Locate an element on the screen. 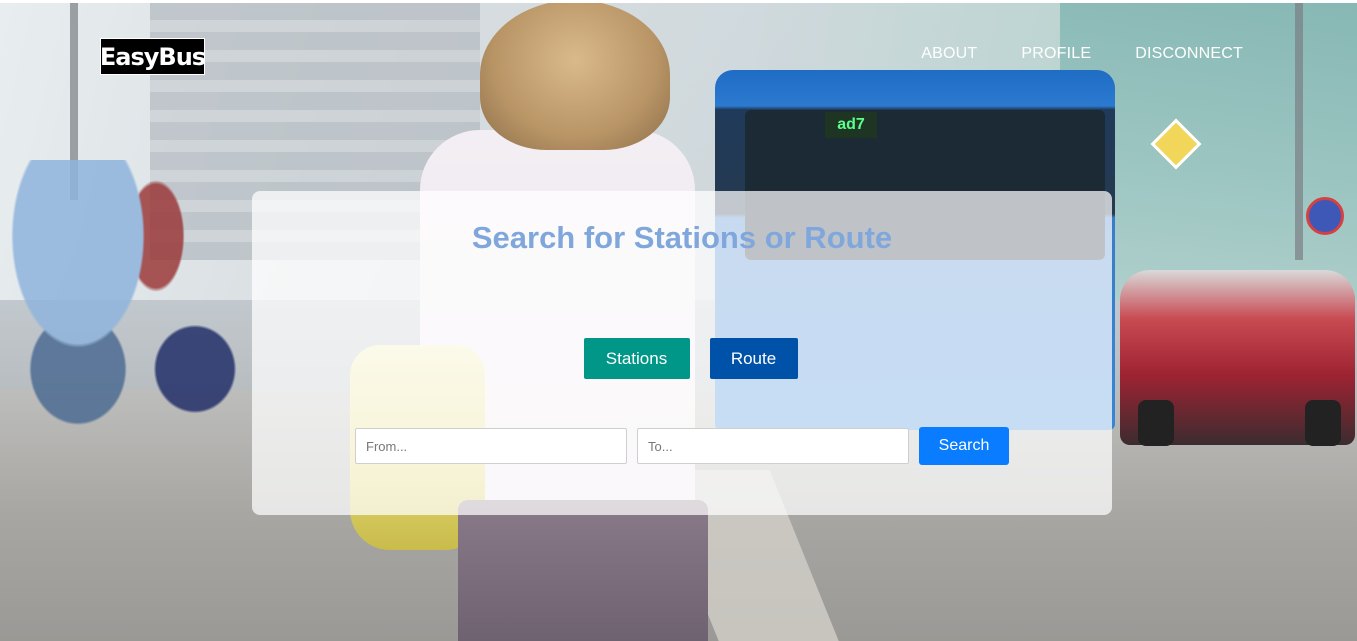 This screenshot has width=1357, height=641. stations-button: Stations is located at coordinates (636, 358).